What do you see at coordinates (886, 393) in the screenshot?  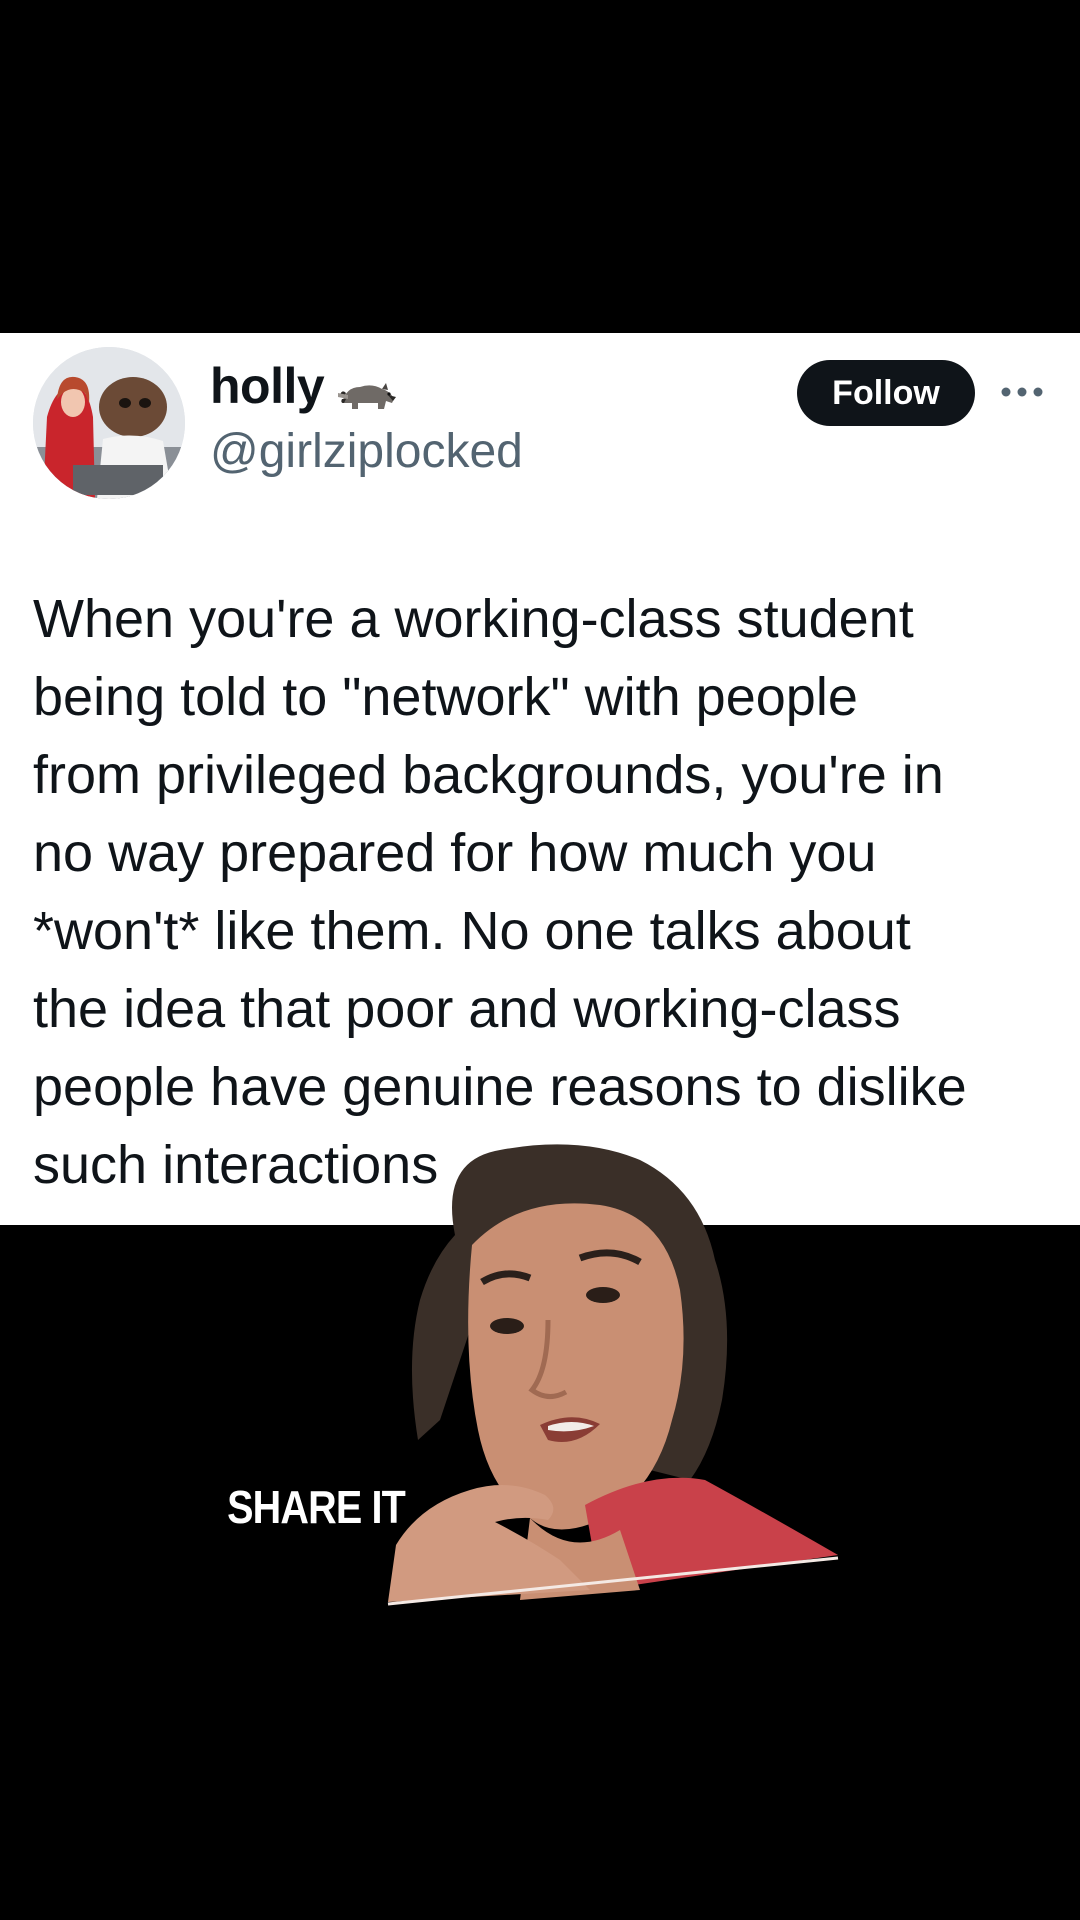 I see `follow-button: Follow` at bounding box center [886, 393].